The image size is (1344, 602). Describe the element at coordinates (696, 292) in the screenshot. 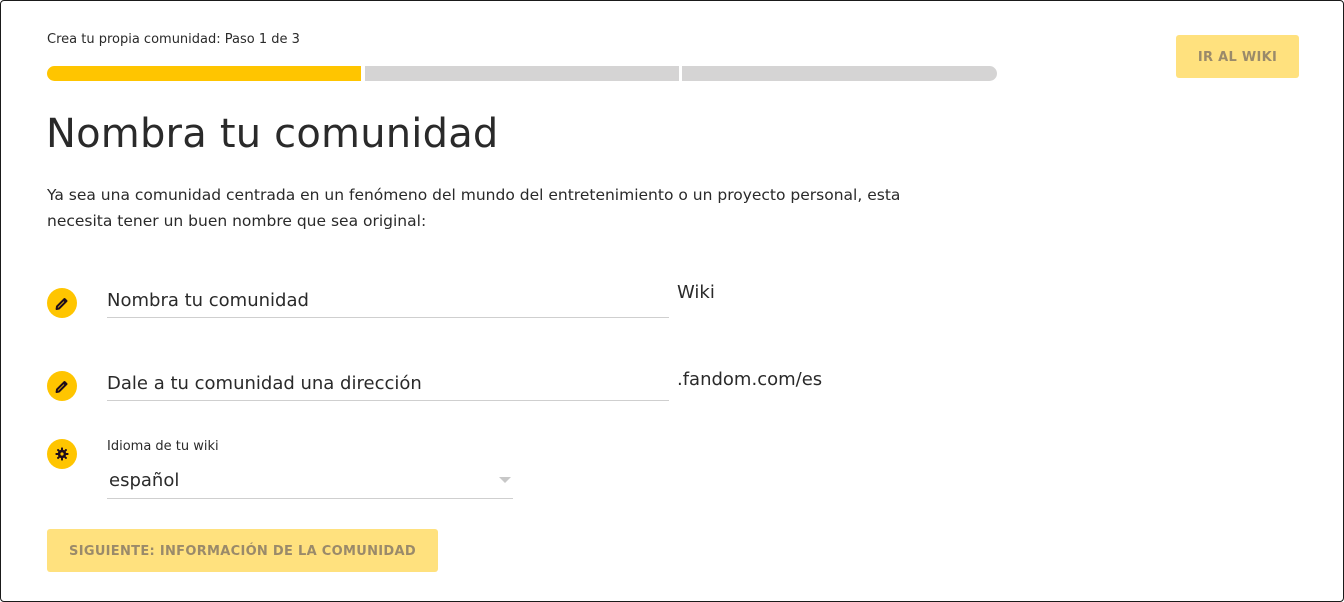

I see `name-suffix: Wiki` at that location.